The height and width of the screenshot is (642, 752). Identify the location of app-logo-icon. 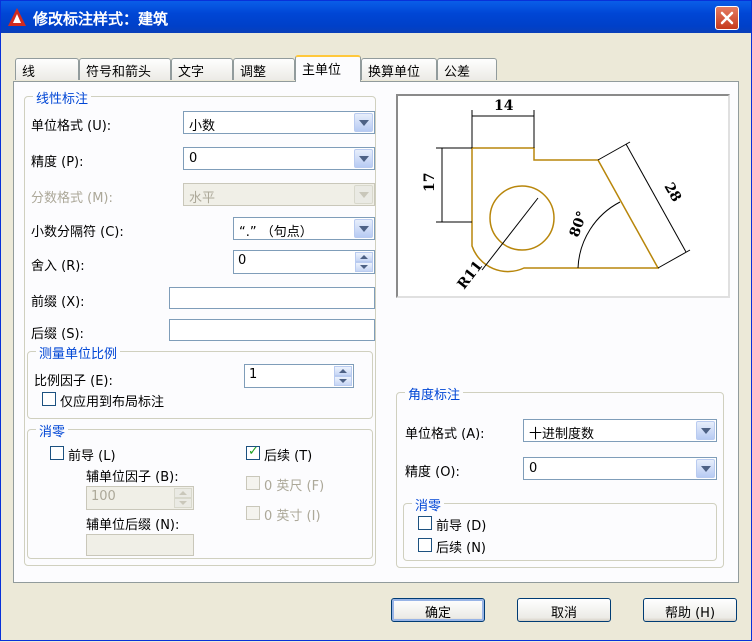
(17, 17).